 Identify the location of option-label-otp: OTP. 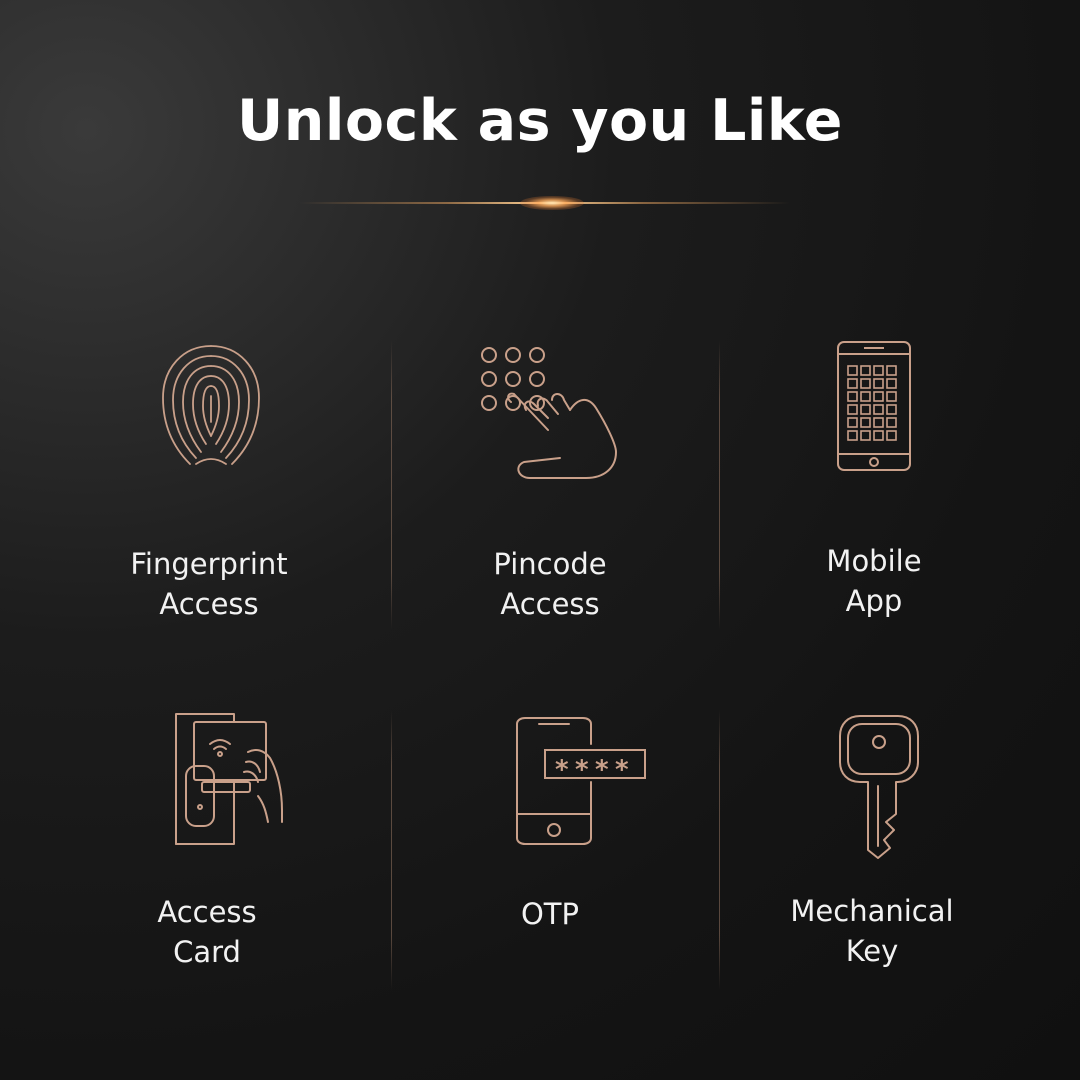
(550, 914).